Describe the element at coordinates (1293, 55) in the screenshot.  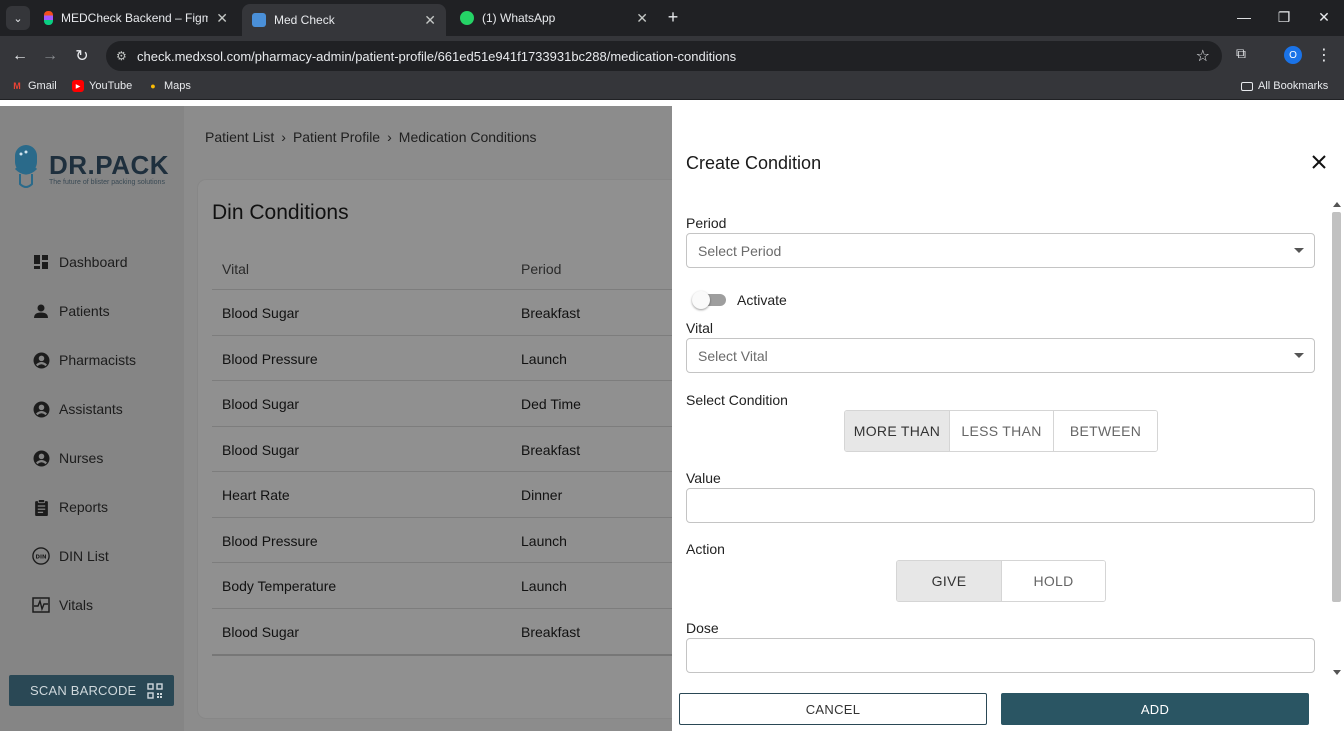
I see `profile-avatar: O` at that location.